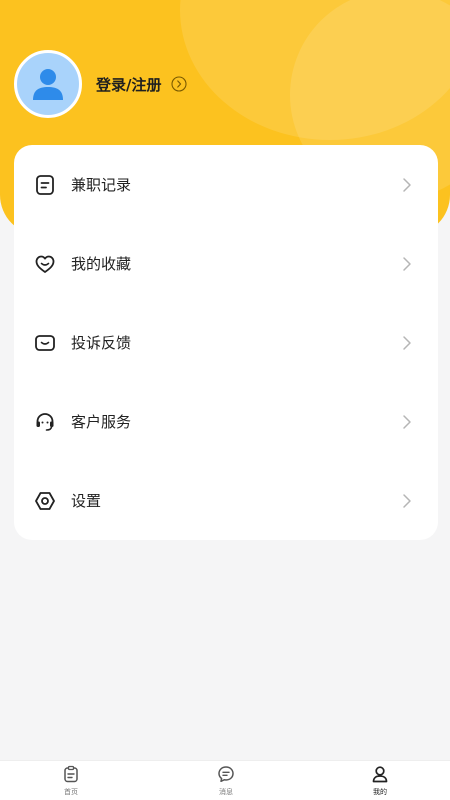 The height and width of the screenshot is (800, 450). Describe the element at coordinates (45, 185) in the screenshot. I see `document-icon` at that location.